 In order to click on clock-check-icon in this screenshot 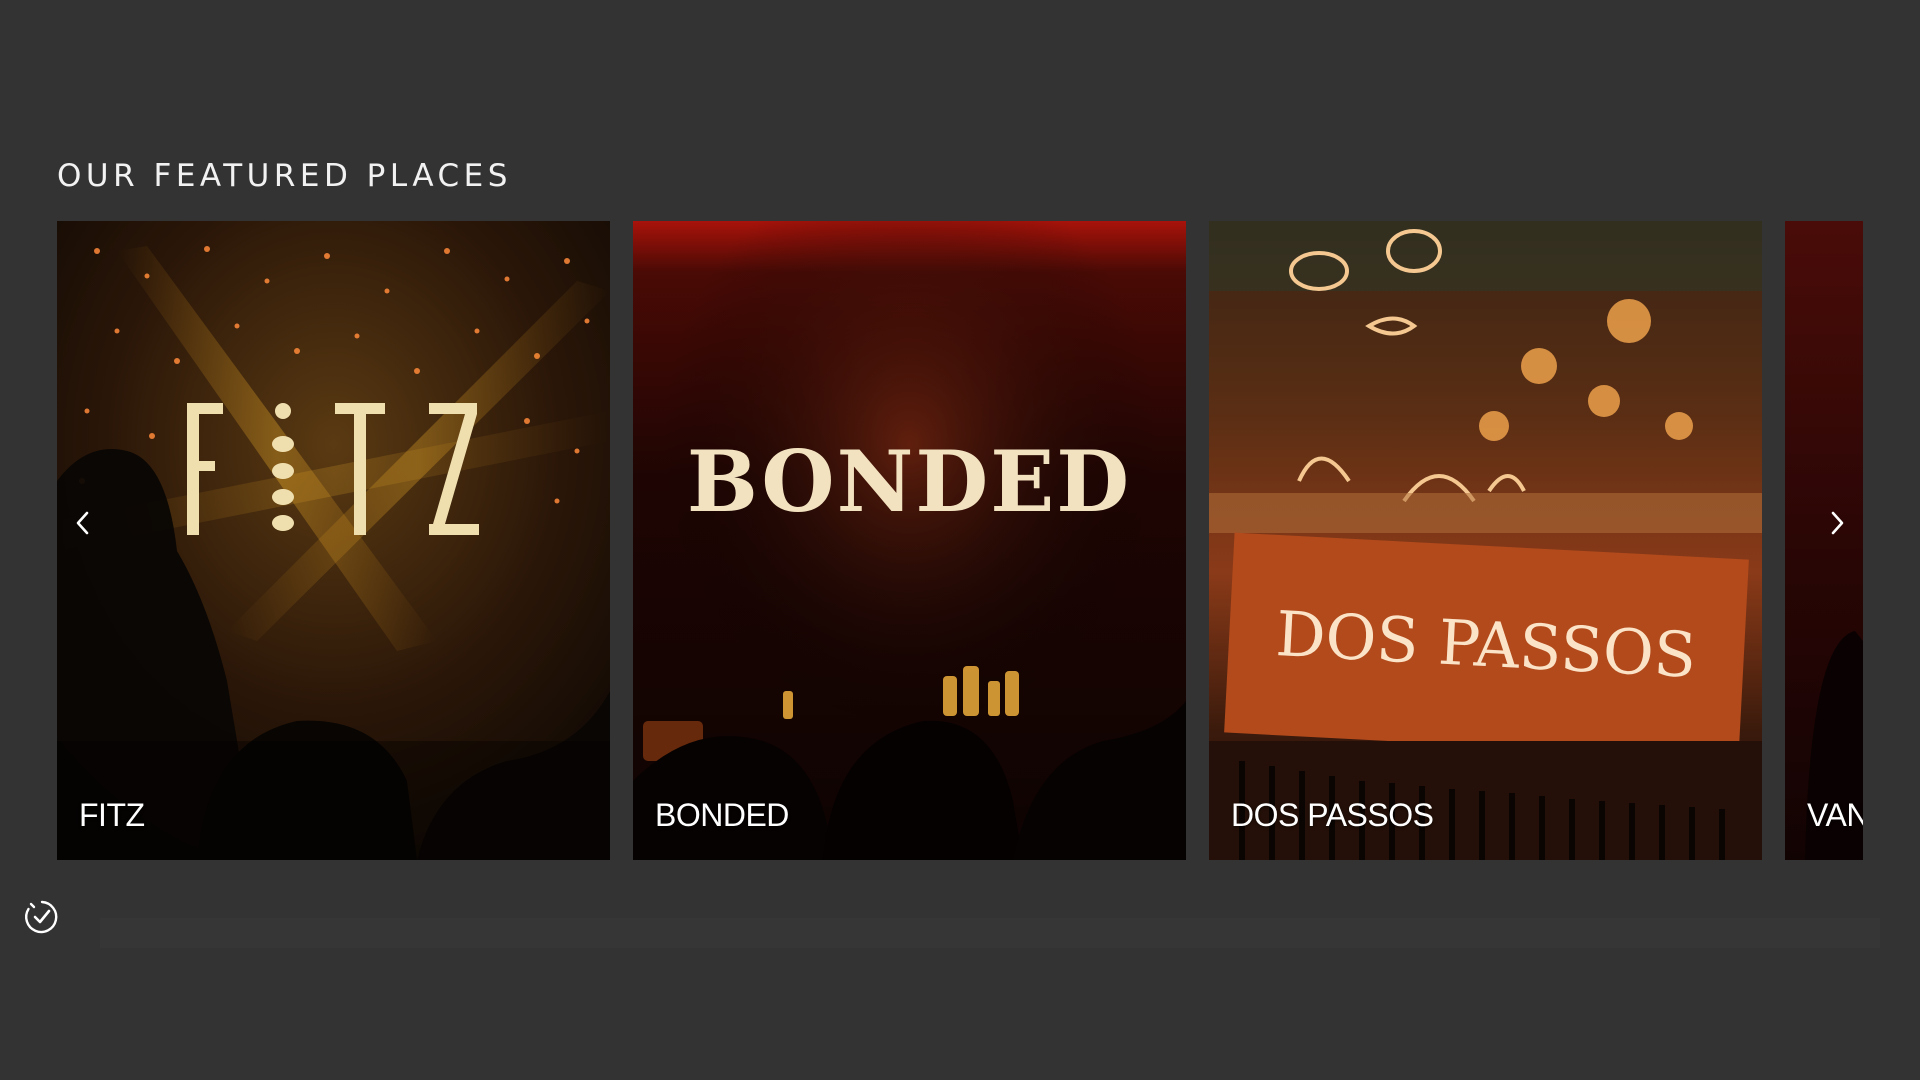, I will do `click(41, 917)`.